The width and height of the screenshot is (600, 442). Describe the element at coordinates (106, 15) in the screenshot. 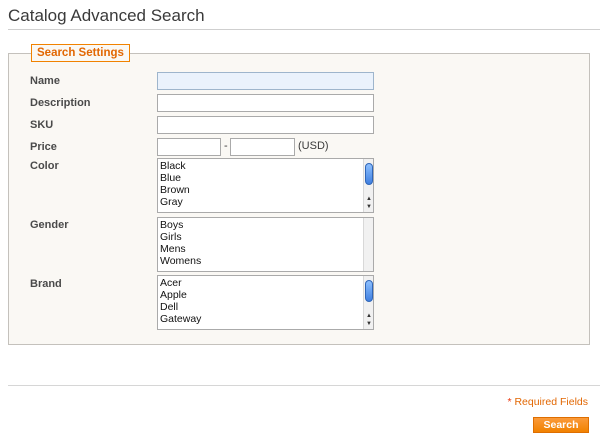

I see `page-title: Catalog Advanced Search` at that location.